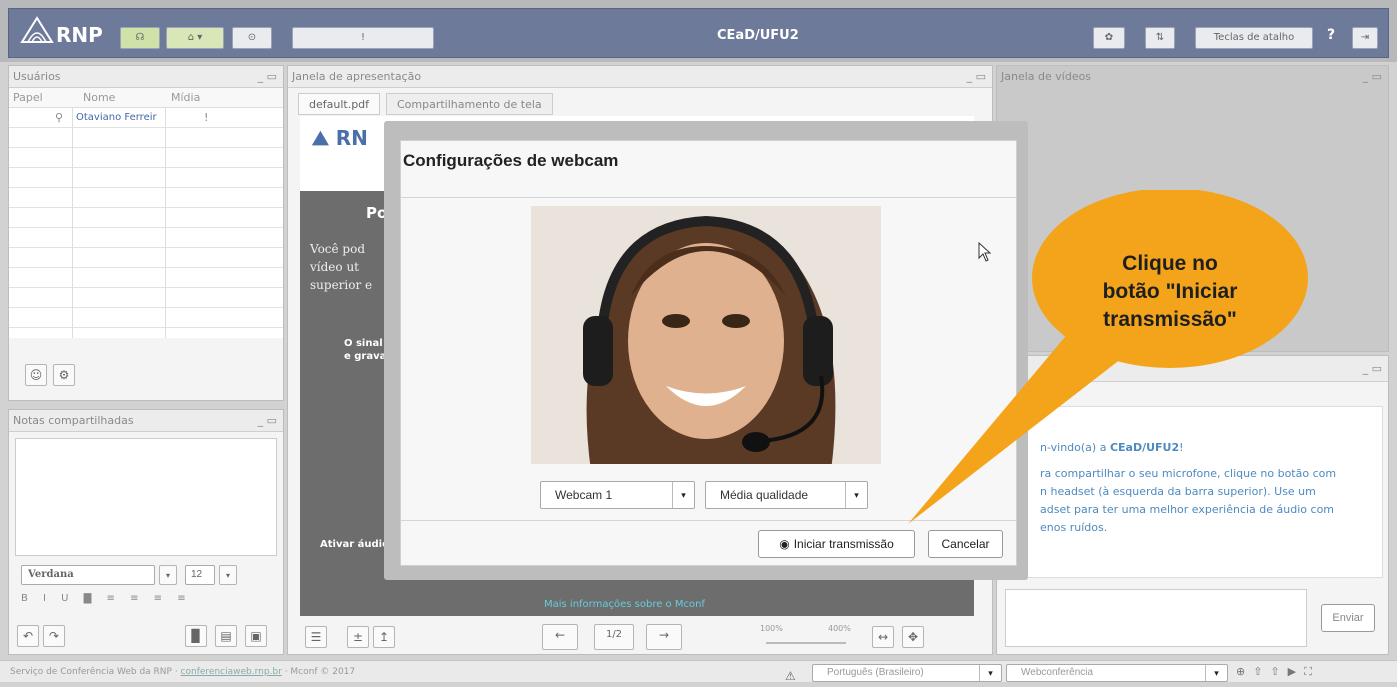 The height and width of the screenshot is (687, 1397). I want to click on slide-text-2: vídeo ut, so click(334, 267).